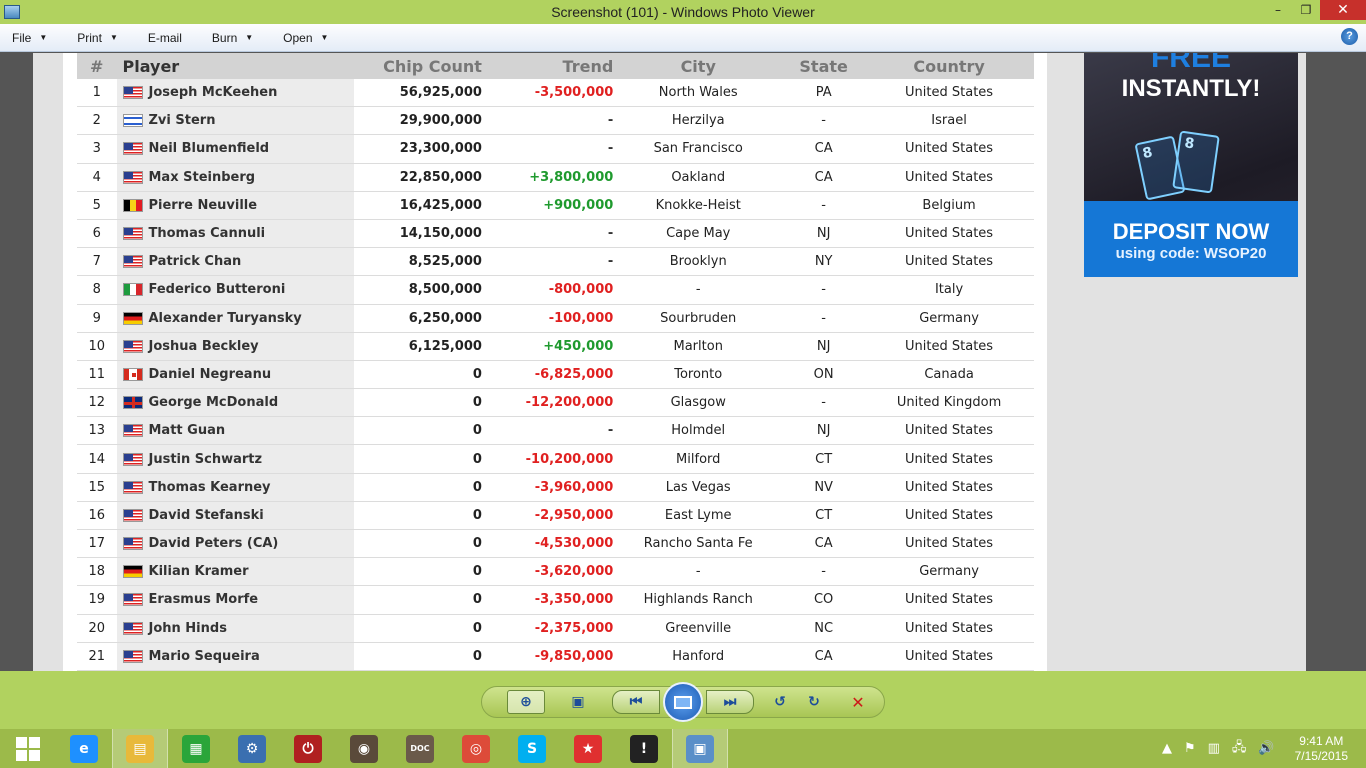 Image resolution: width=1366 pixels, height=768 pixels. I want to click on header-player: Player, so click(151, 66).